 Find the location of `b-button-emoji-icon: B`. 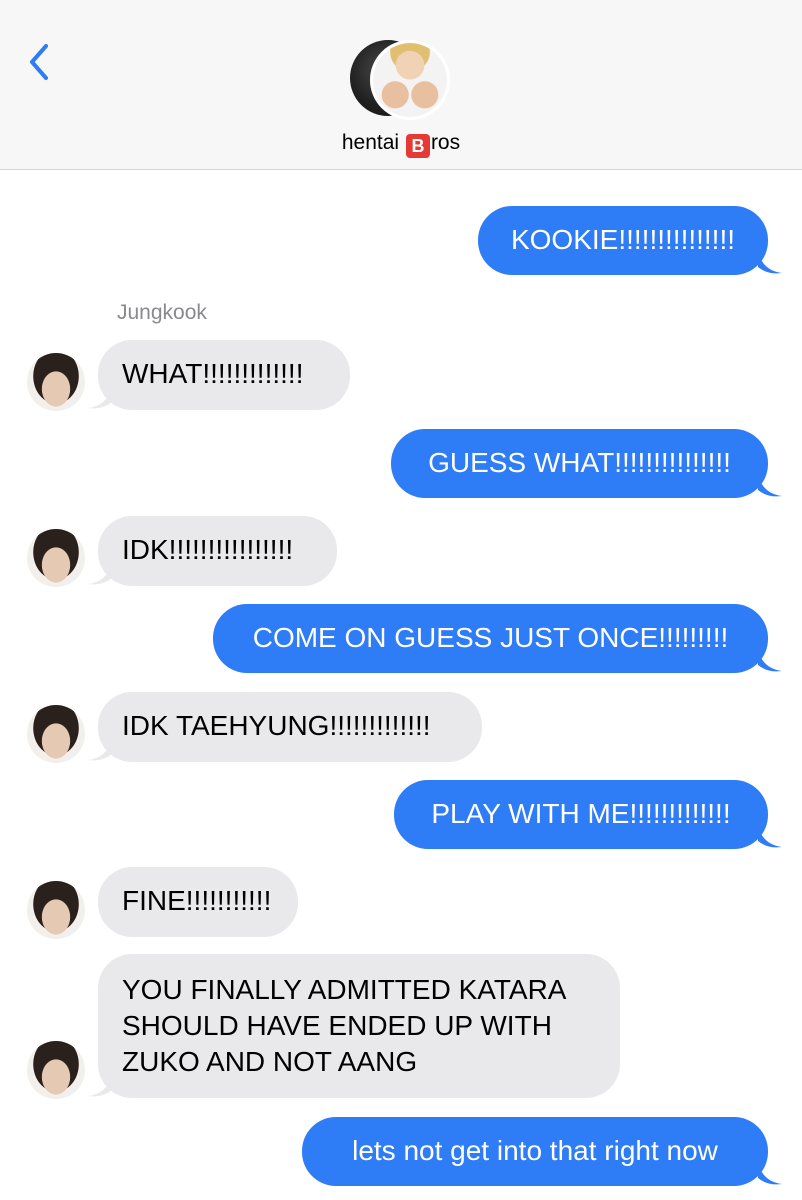

b-button-emoji-icon: B is located at coordinates (417, 146).